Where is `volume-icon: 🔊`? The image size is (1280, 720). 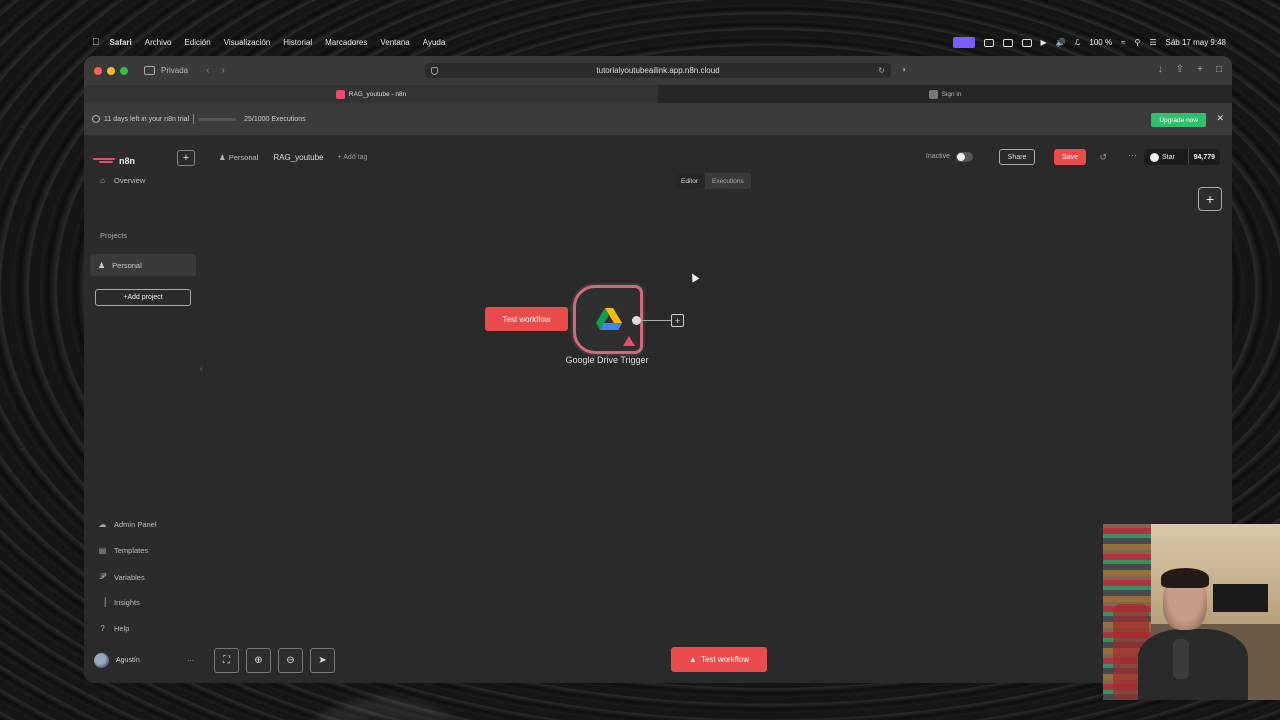 volume-icon: 🔊 is located at coordinates (1061, 42).